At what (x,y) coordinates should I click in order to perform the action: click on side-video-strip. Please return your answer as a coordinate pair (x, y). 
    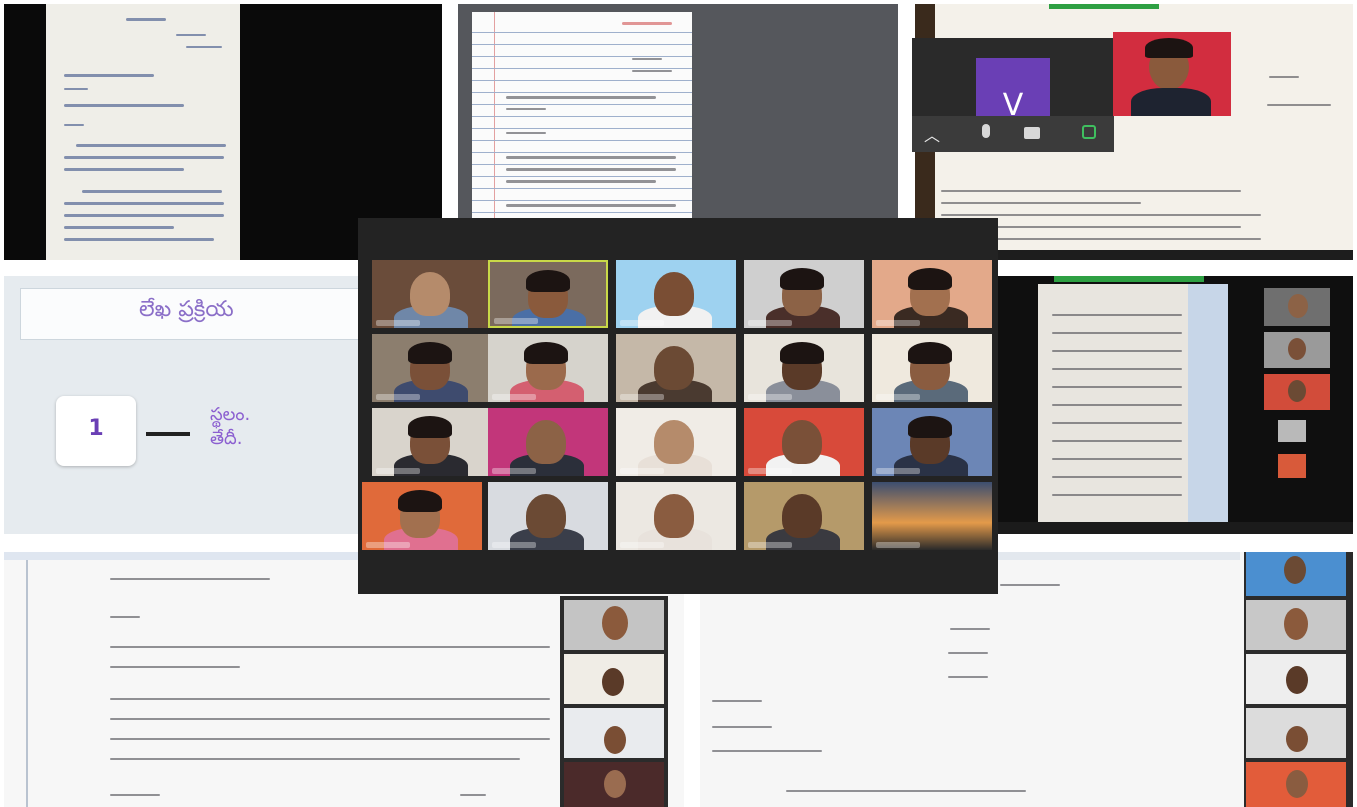
    Looking at the image, I should click on (1297, 384).